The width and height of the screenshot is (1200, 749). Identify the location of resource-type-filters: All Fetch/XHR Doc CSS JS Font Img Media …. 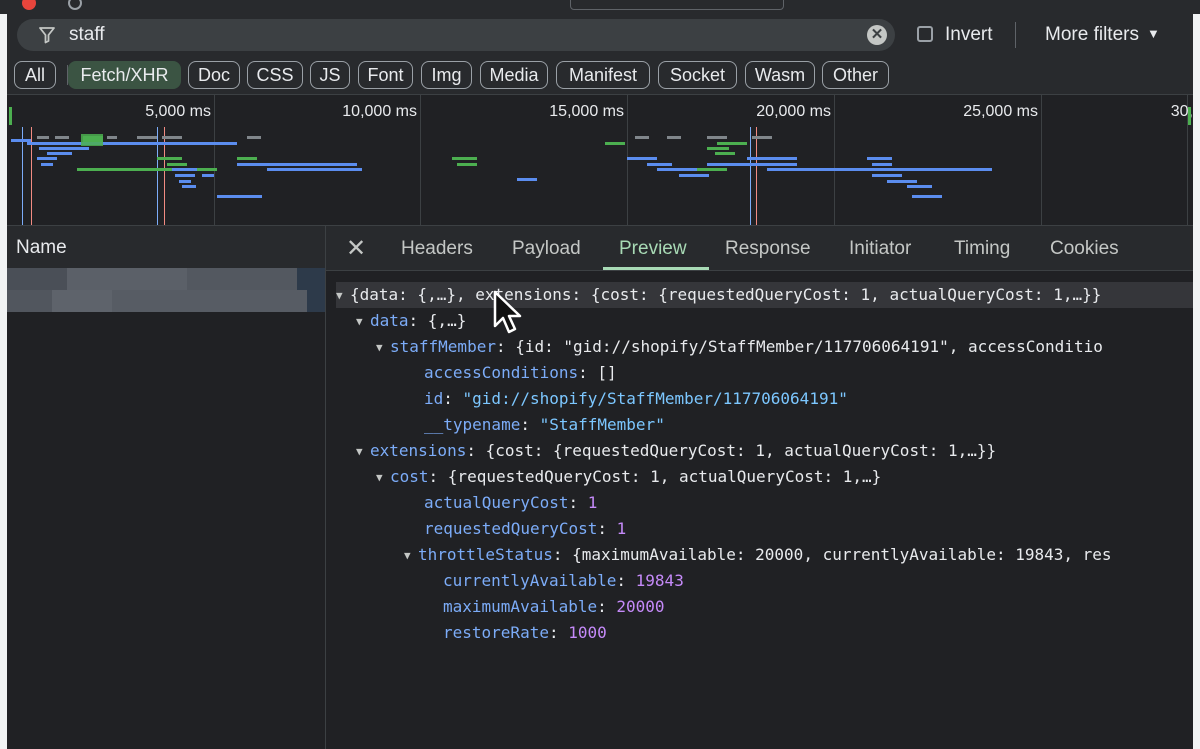
(600, 76).